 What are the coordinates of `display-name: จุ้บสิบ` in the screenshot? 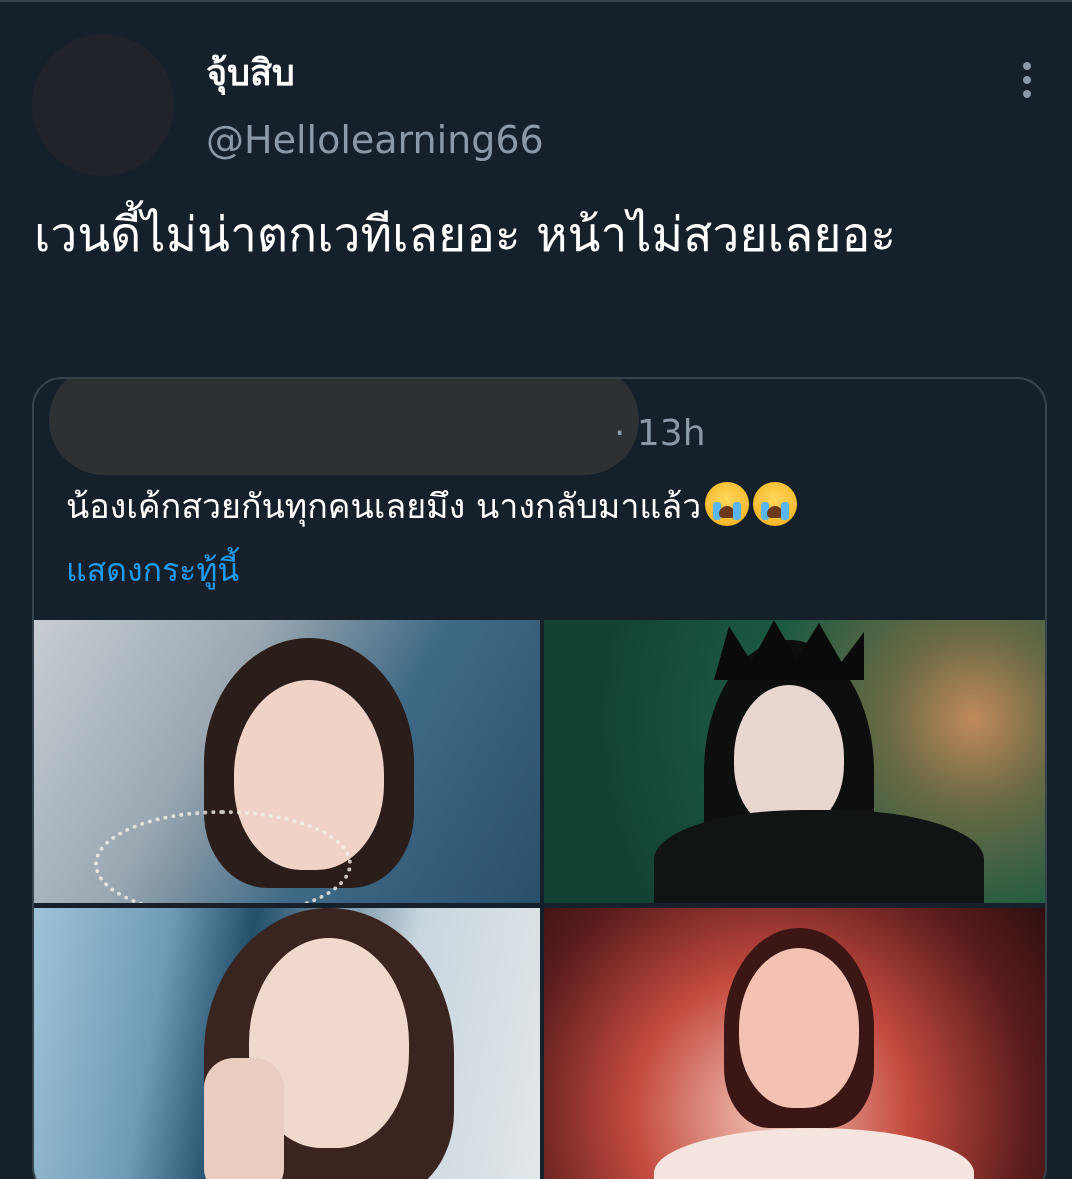 It's located at (250, 74).